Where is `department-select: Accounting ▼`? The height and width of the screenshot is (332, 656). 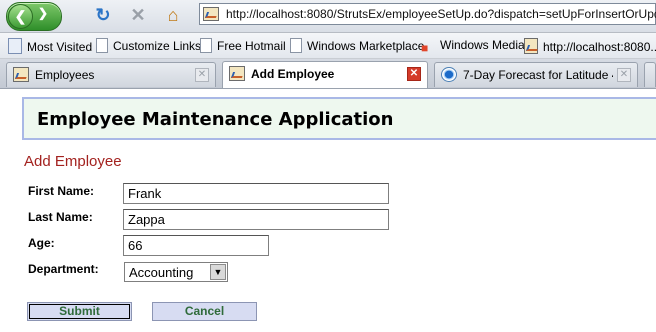 department-select: Accounting ▼ is located at coordinates (176, 272).